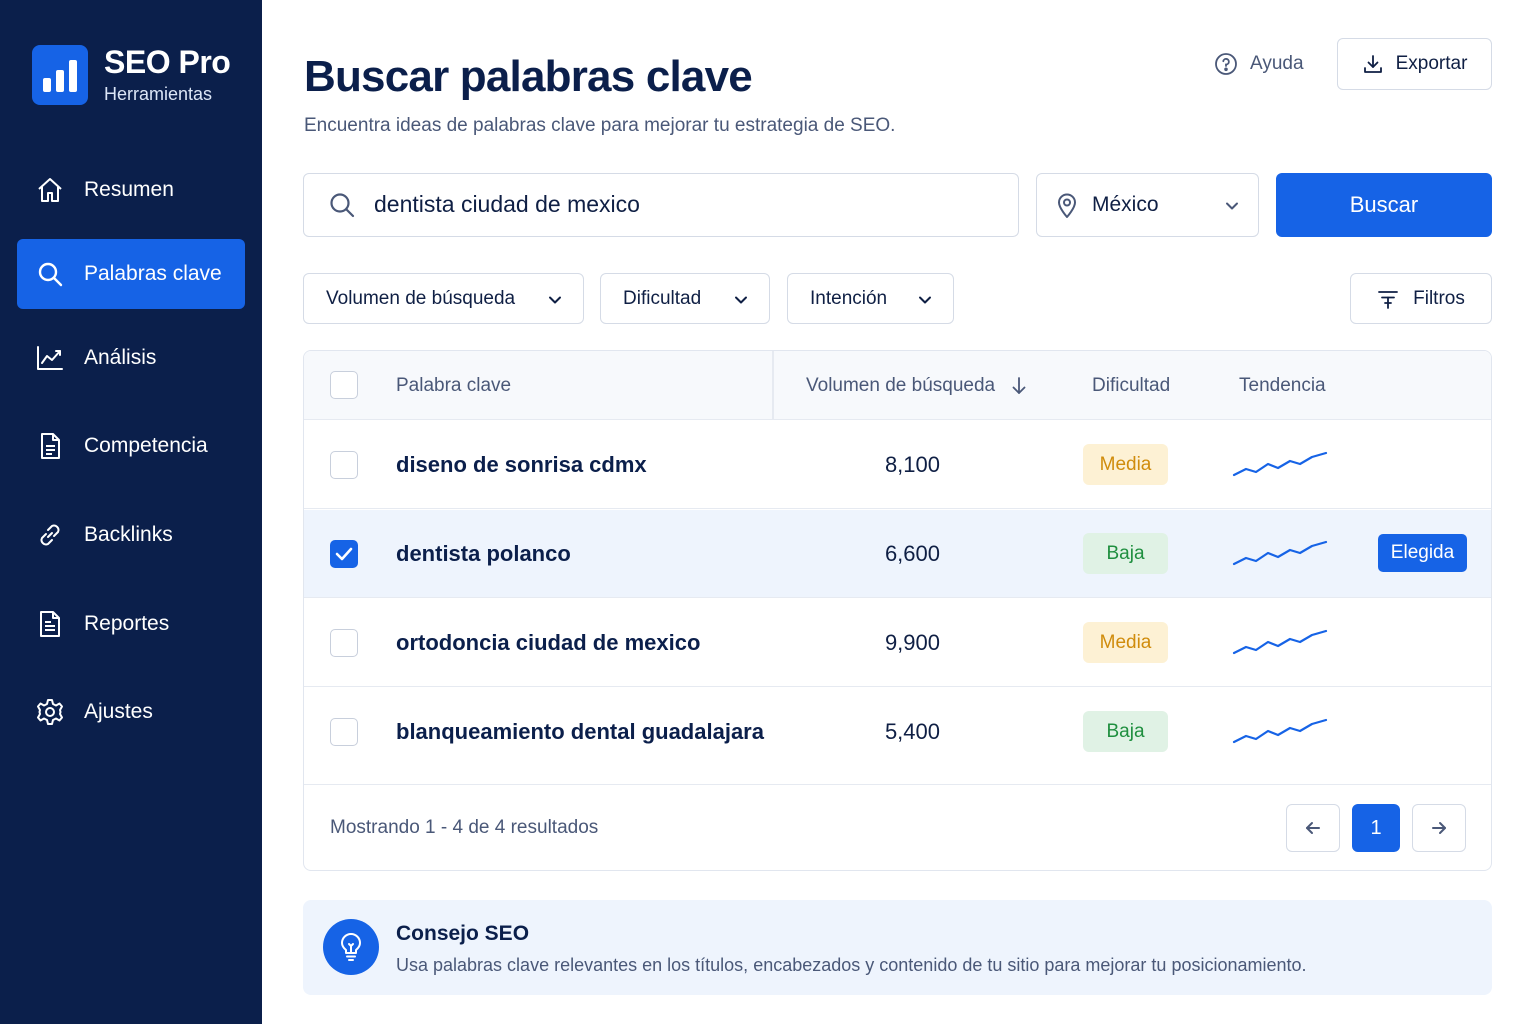 Image resolution: width=1536 pixels, height=1024 pixels. What do you see at coordinates (50, 624) in the screenshot?
I see `report-icon` at bounding box center [50, 624].